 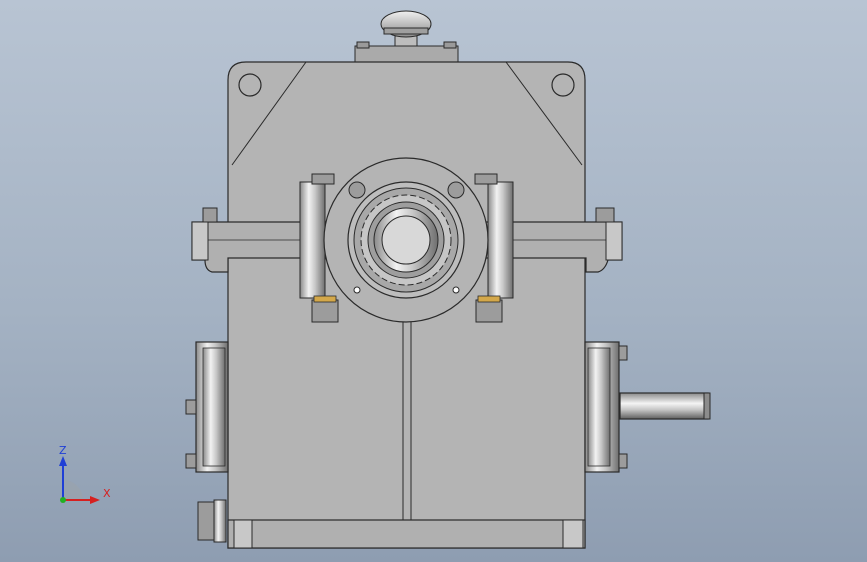 What do you see at coordinates (107, 493) in the screenshot?
I see `x-axis-label: X` at bounding box center [107, 493].